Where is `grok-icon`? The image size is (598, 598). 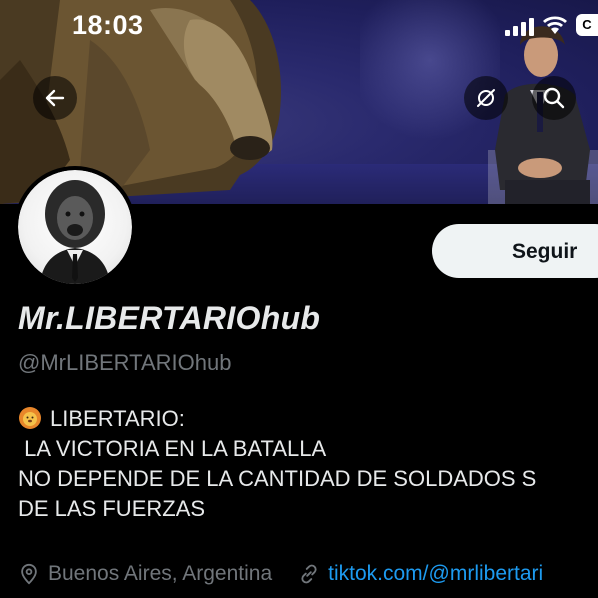
grok-icon is located at coordinates (486, 98).